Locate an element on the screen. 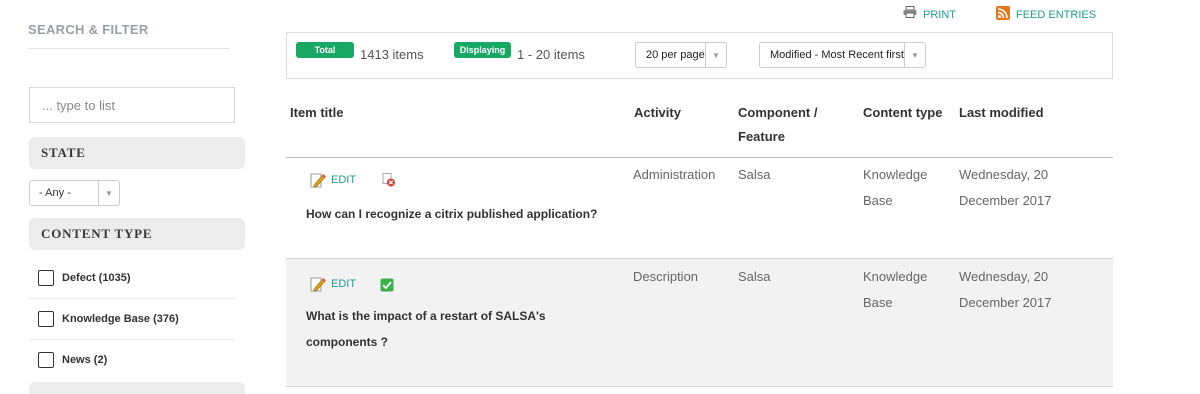 This screenshot has height=394, width=1200. printer-icon is located at coordinates (910, 12).